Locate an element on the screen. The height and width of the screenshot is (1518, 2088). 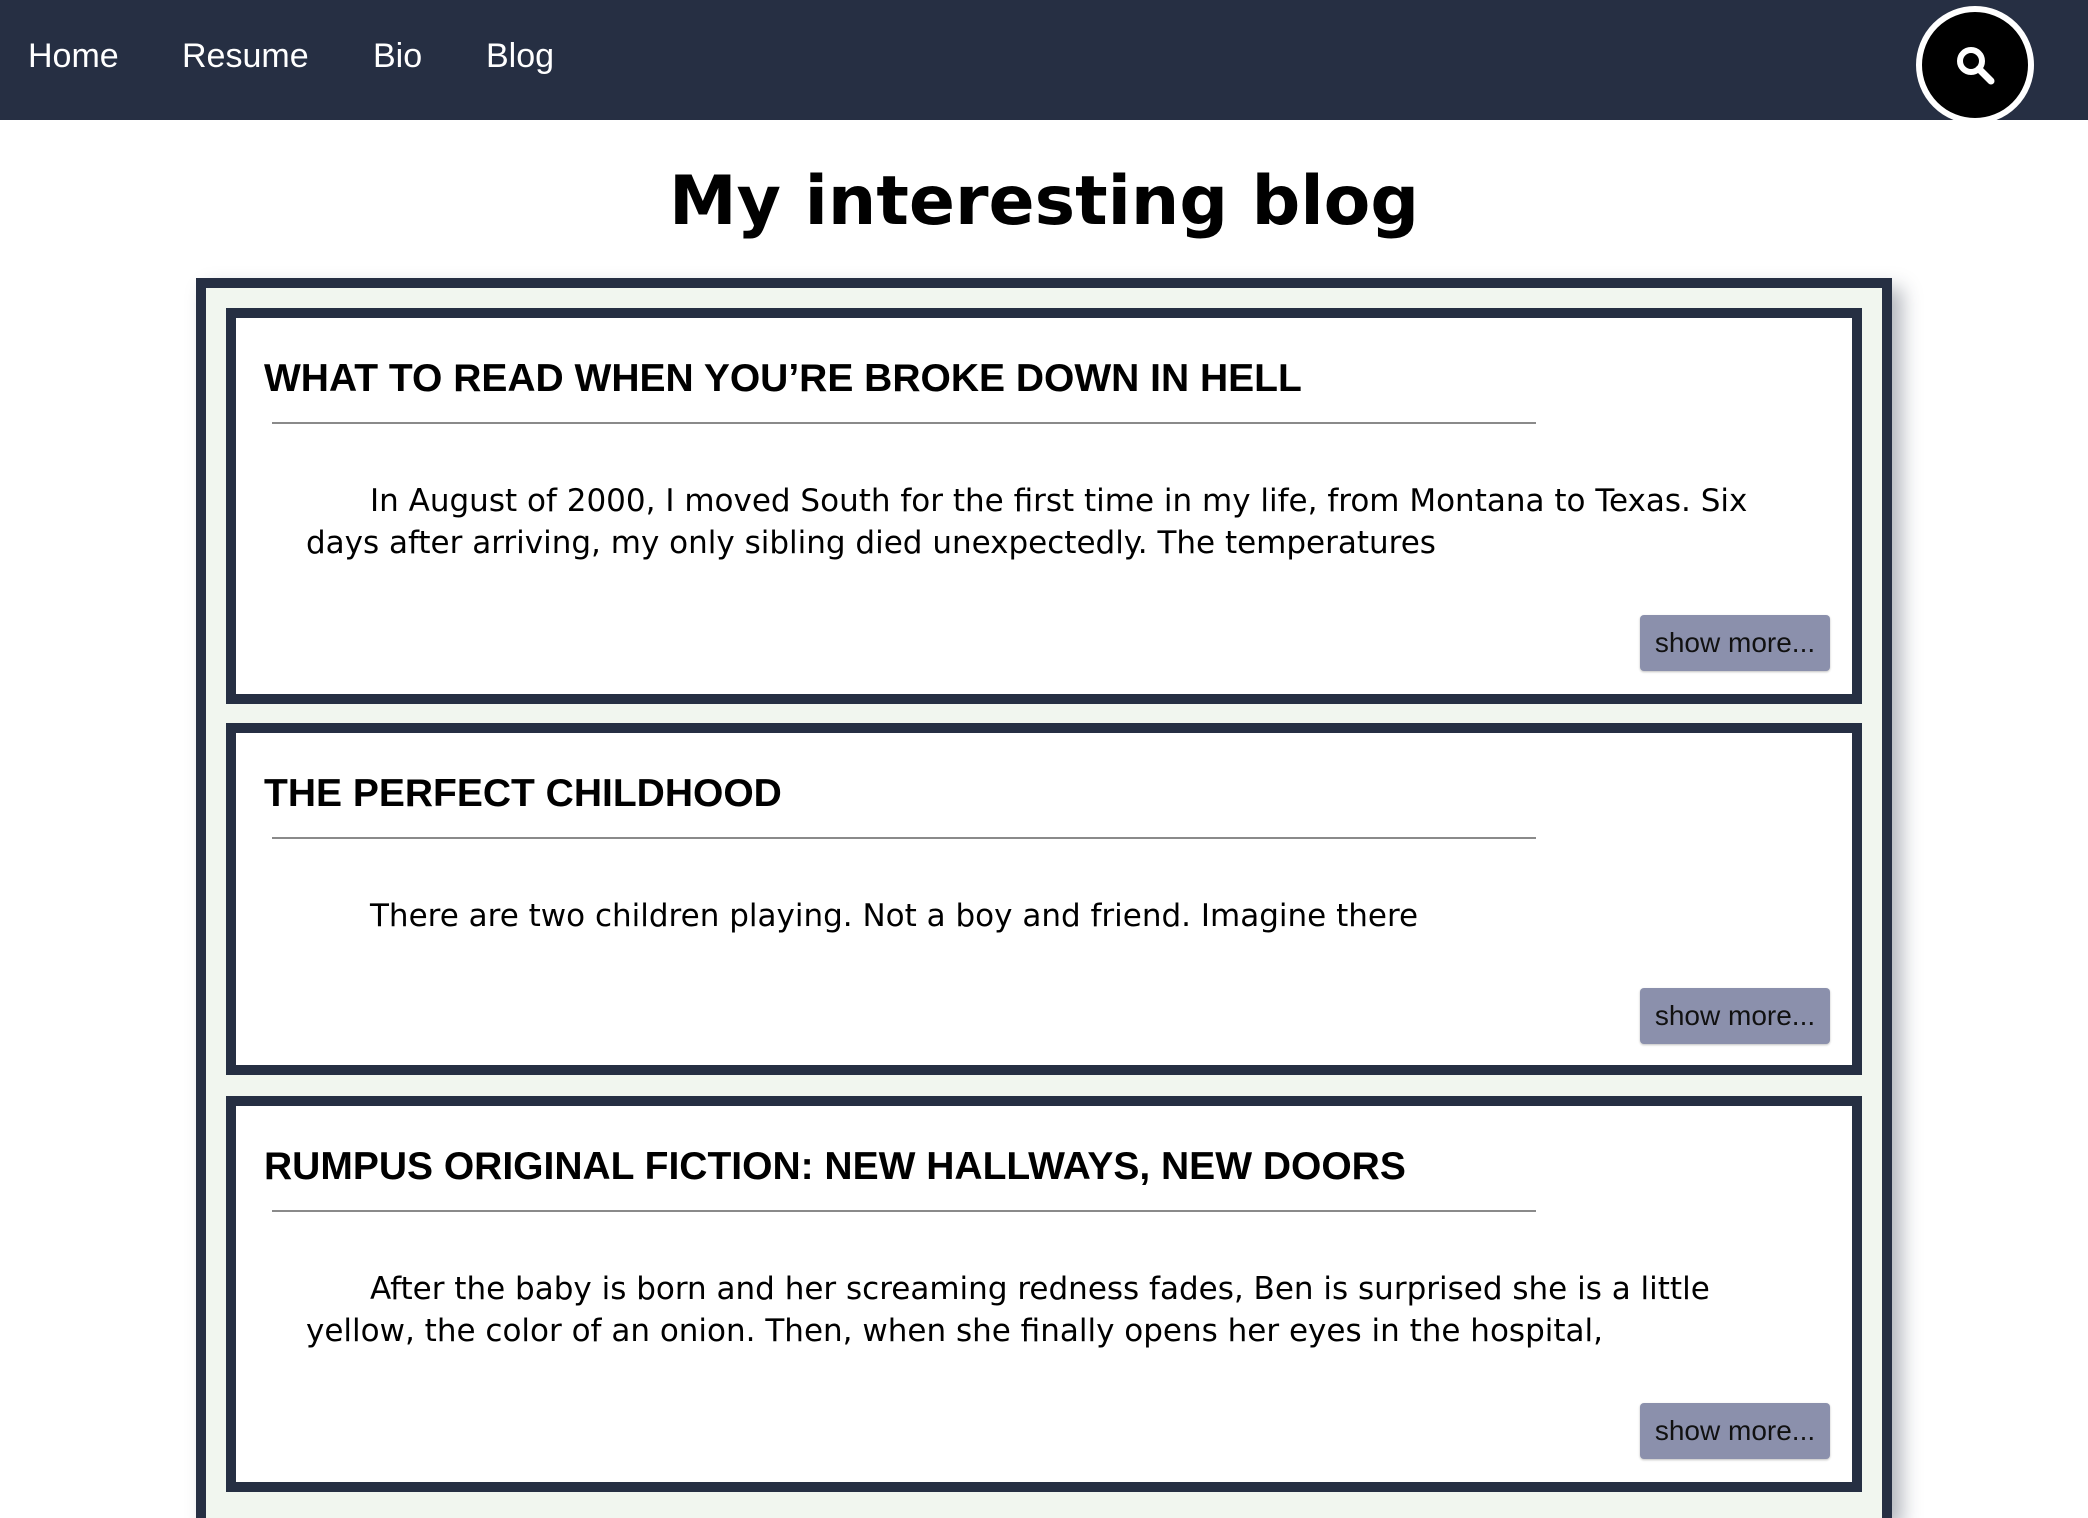
search-button is located at coordinates (1975, 65).